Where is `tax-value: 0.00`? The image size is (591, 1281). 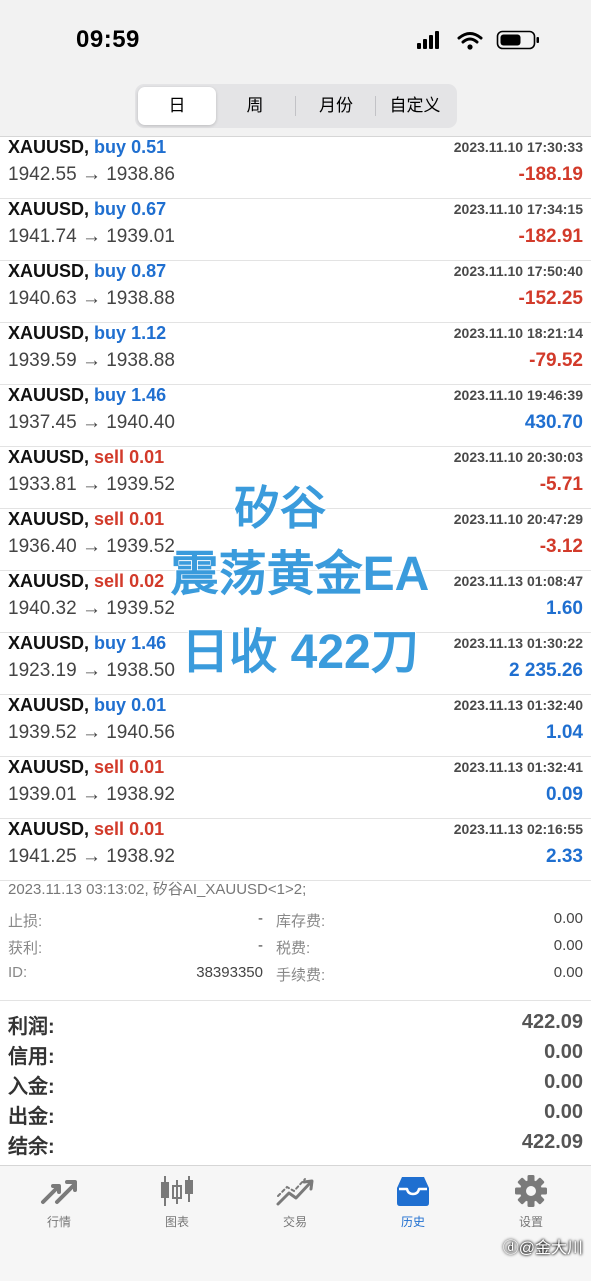 tax-value: 0.00 is located at coordinates (568, 945).